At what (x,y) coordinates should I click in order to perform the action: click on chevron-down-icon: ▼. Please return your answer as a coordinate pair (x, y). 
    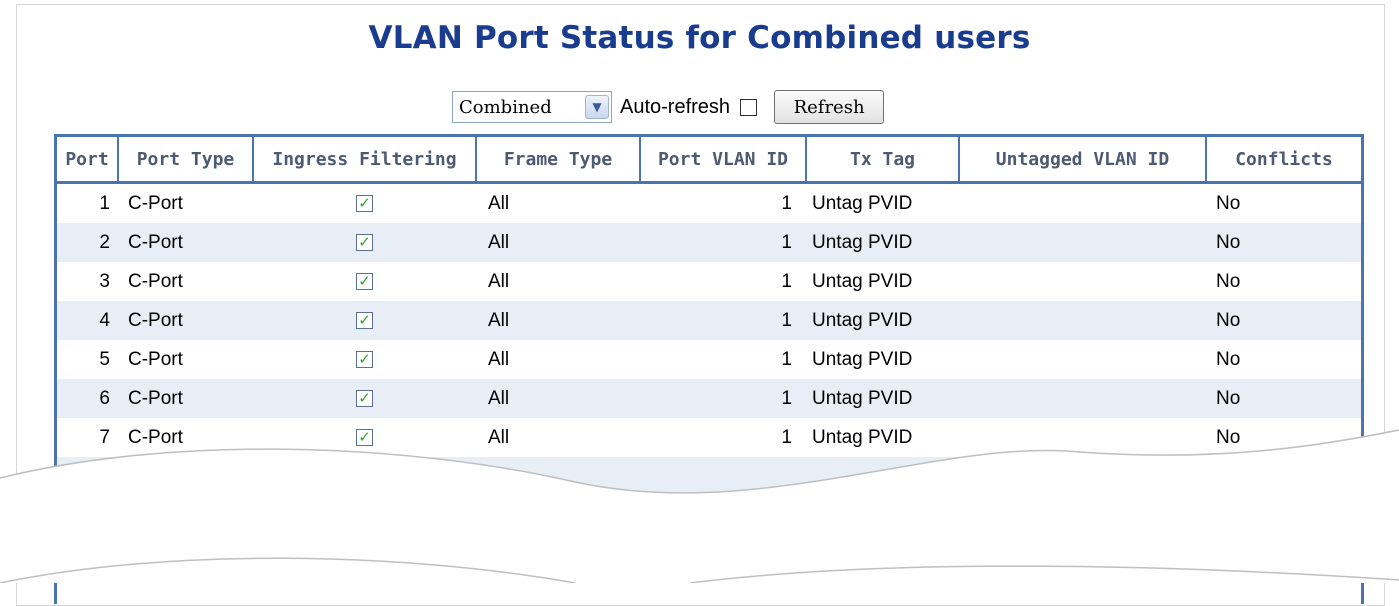
    Looking at the image, I should click on (597, 107).